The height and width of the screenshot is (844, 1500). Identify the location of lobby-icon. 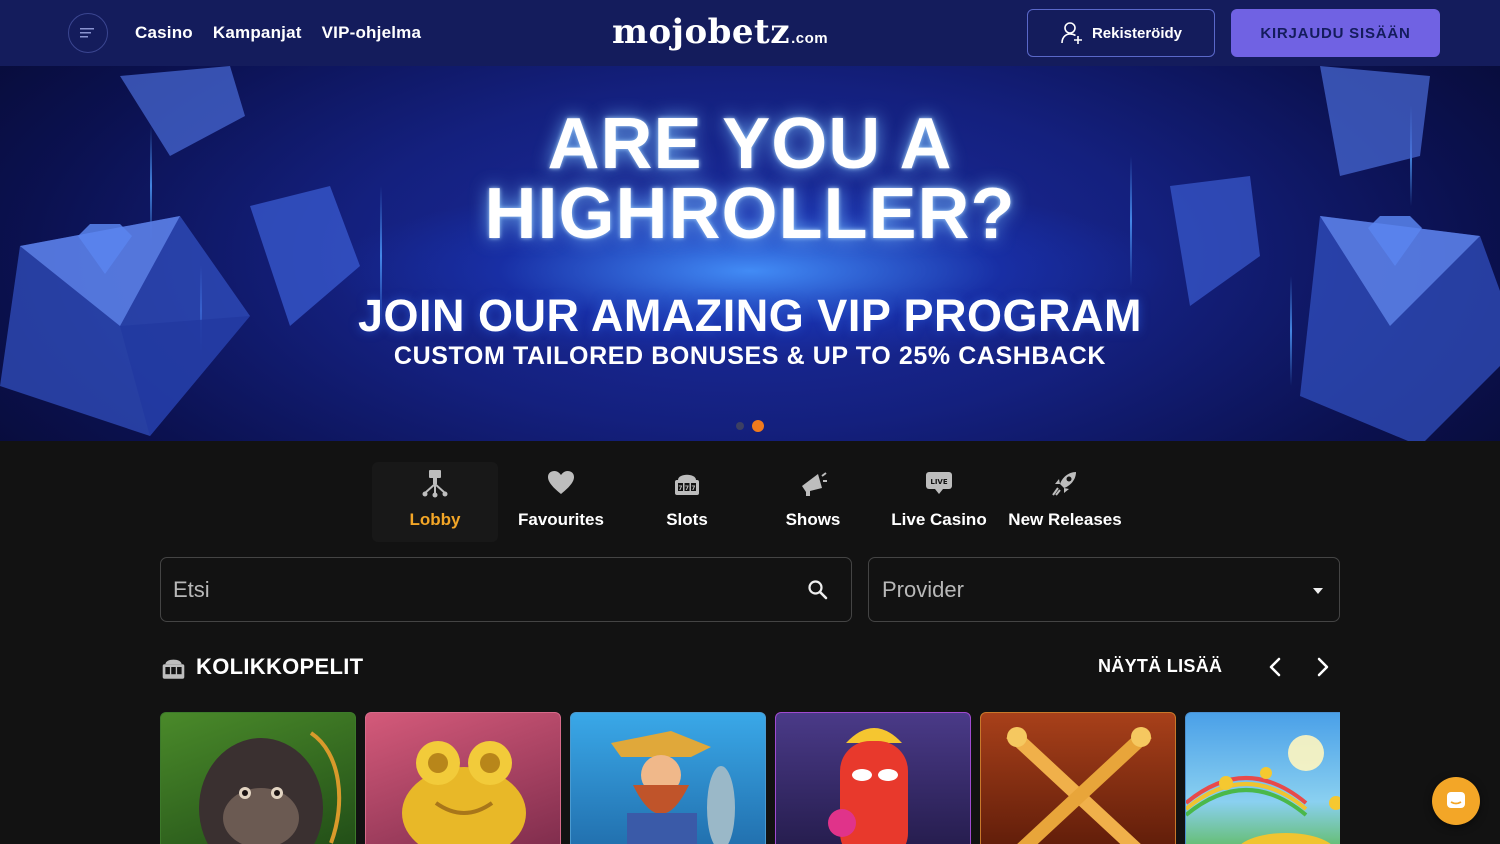
(435, 484).